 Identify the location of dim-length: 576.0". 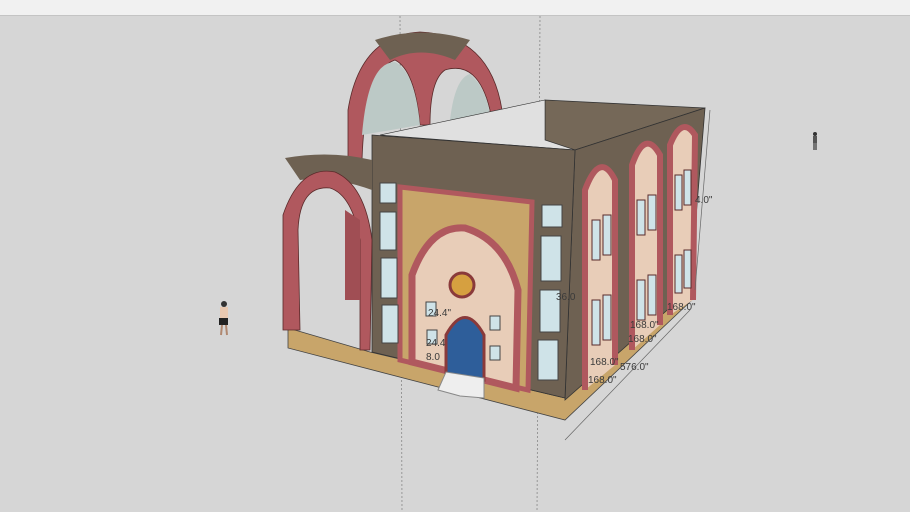
(634, 367).